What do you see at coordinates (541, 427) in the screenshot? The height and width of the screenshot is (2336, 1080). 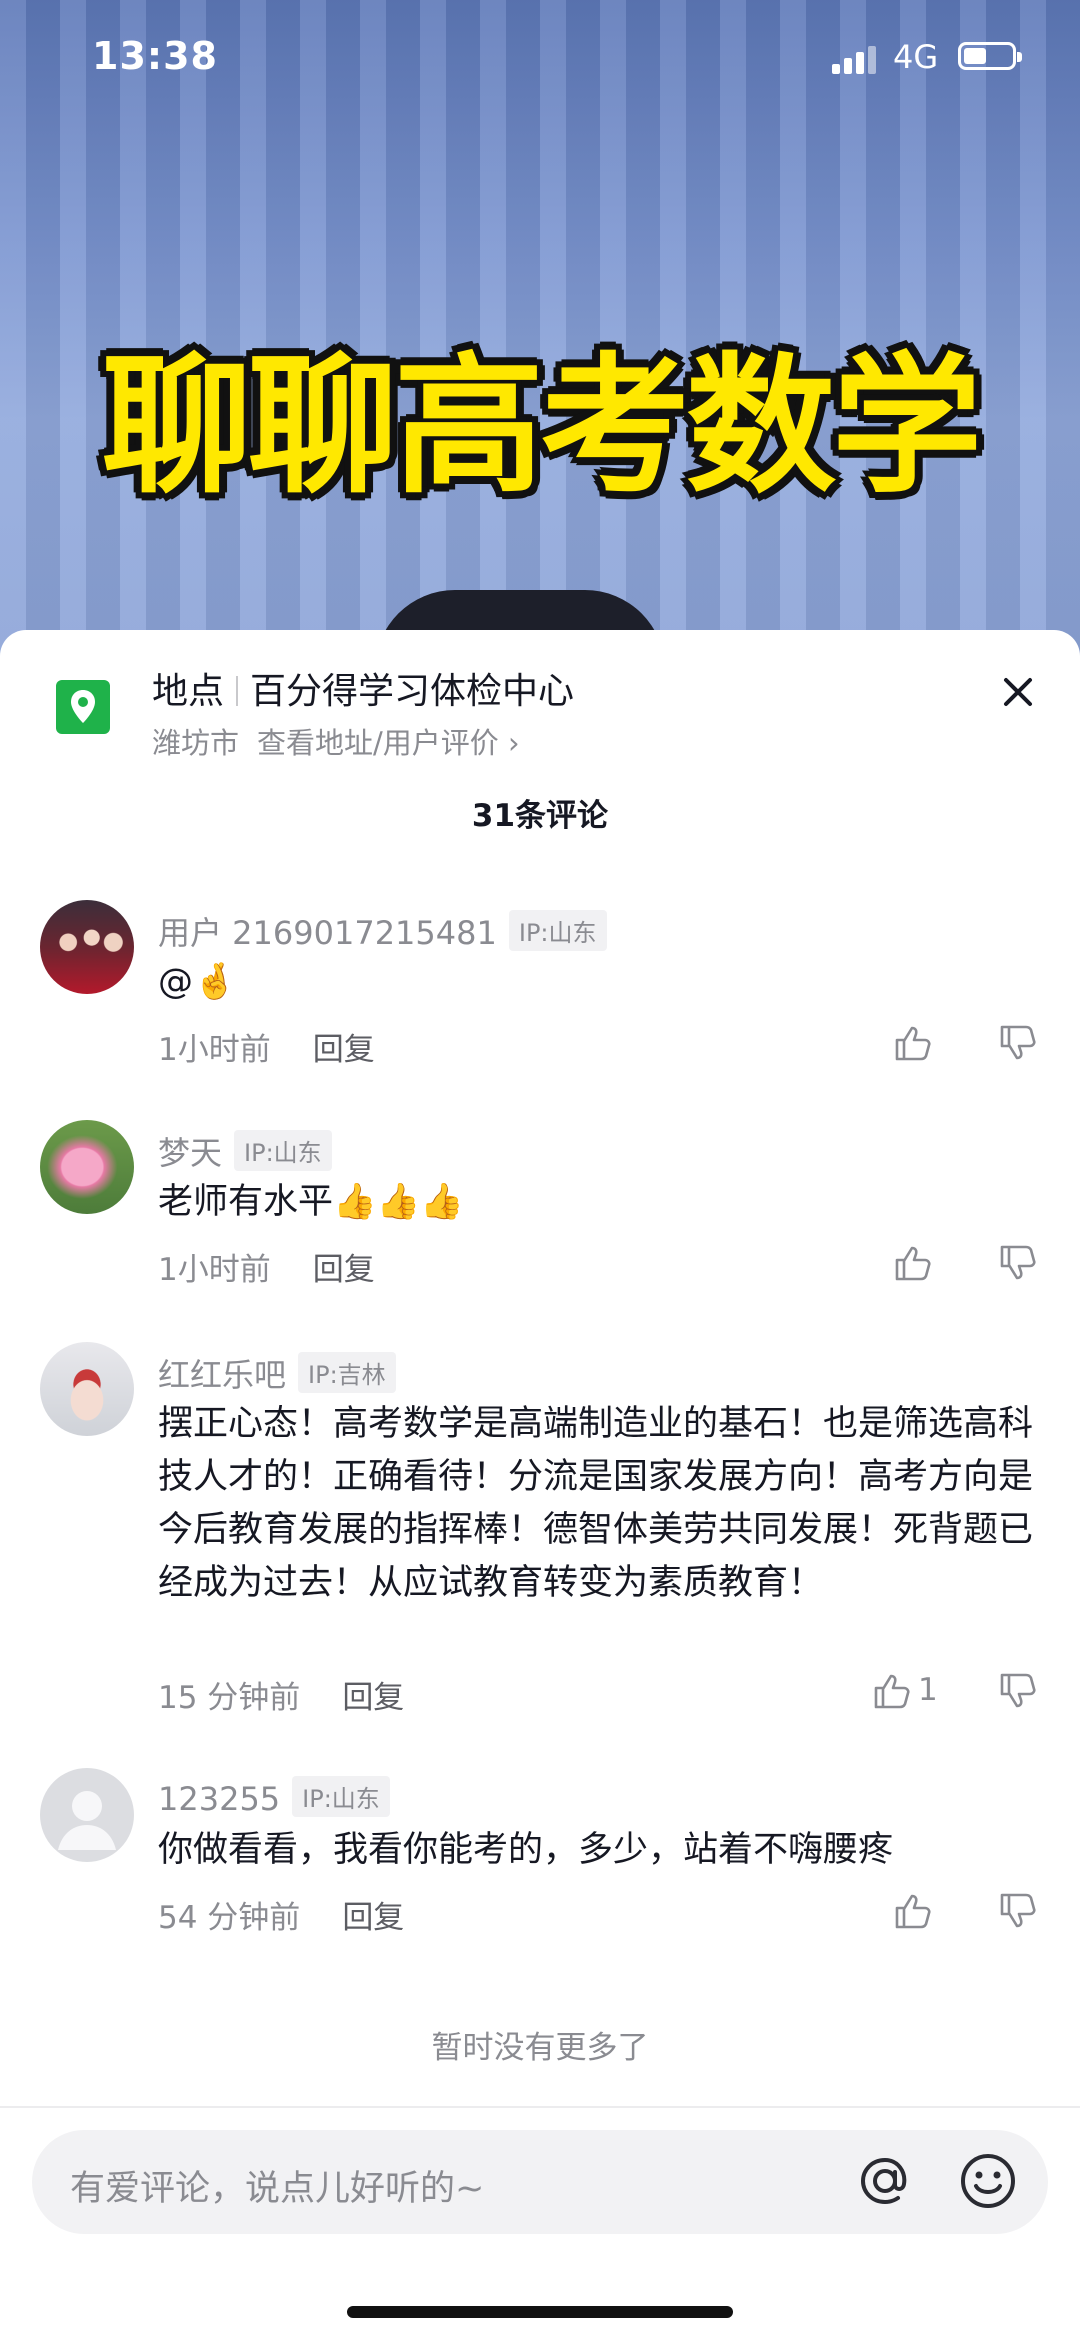 I see `video-title: 聊聊高考数学` at bounding box center [541, 427].